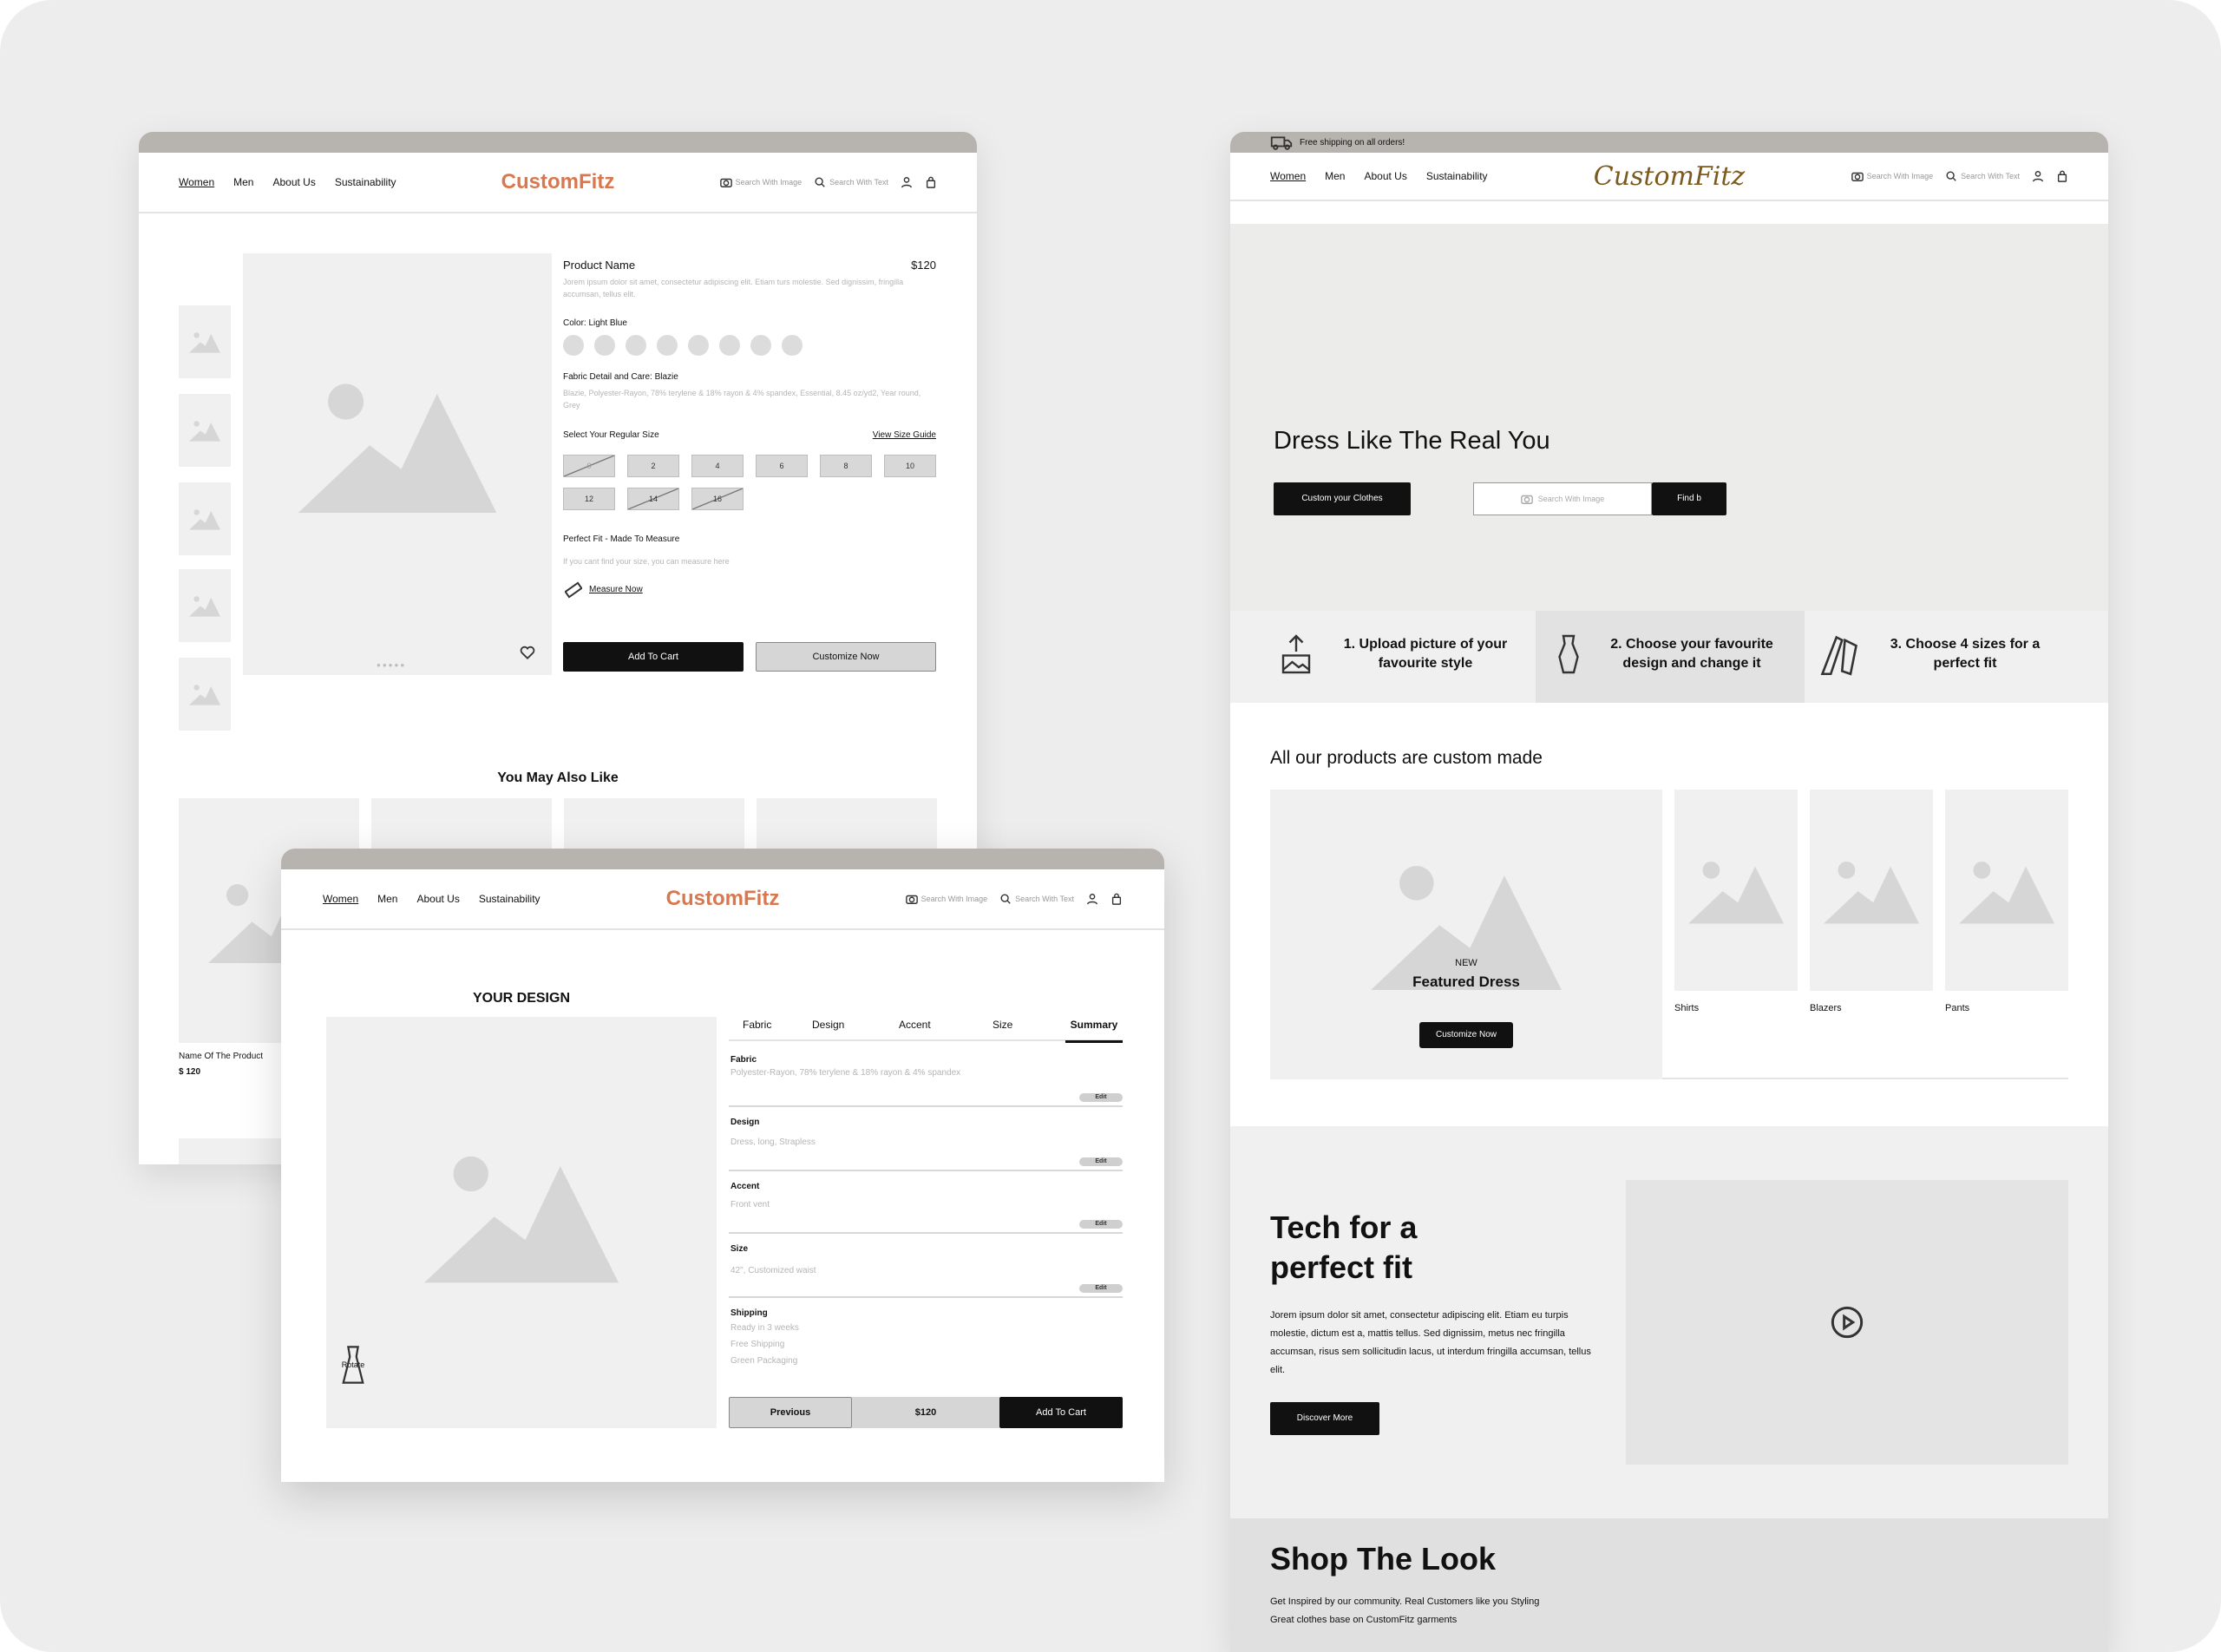 Image resolution: width=2221 pixels, height=1652 pixels. What do you see at coordinates (1686, 1008) in the screenshot?
I see `category-label-shirts: Shirts` at bounding box center [1686, 1008].